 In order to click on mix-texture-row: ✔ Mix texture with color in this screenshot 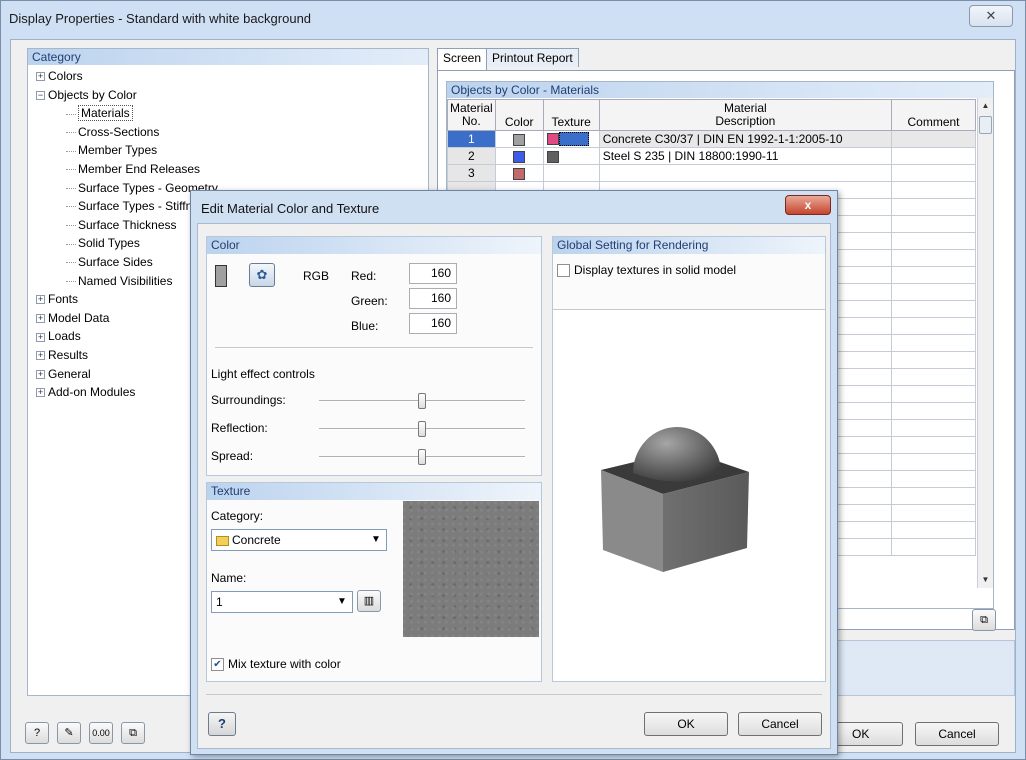, I will do `click(276, 664)`.